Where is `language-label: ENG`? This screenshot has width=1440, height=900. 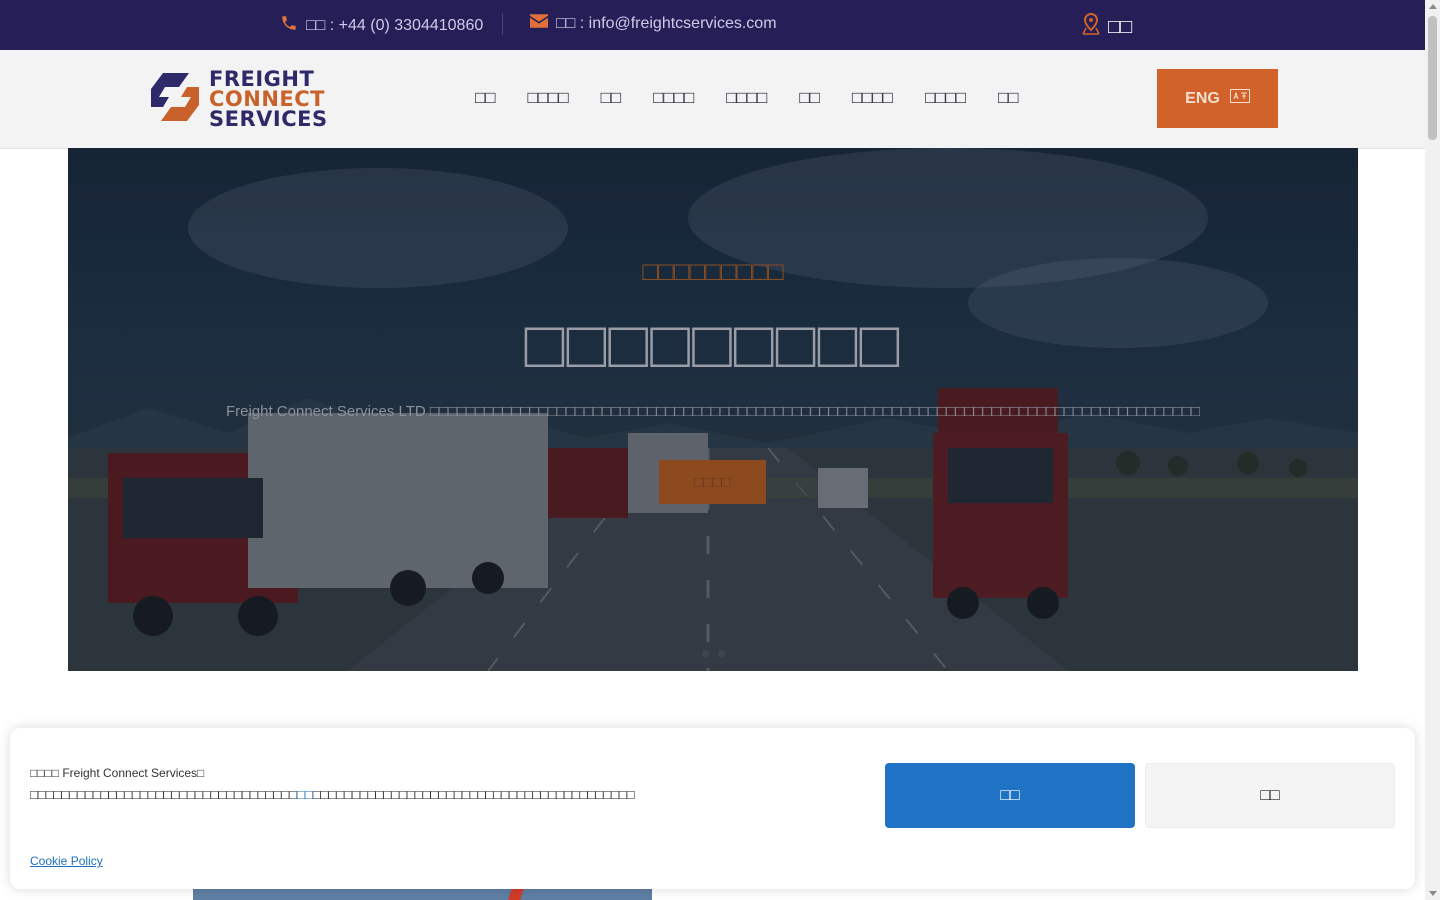 language-label: ENG is located at coordinates (1202, 98).